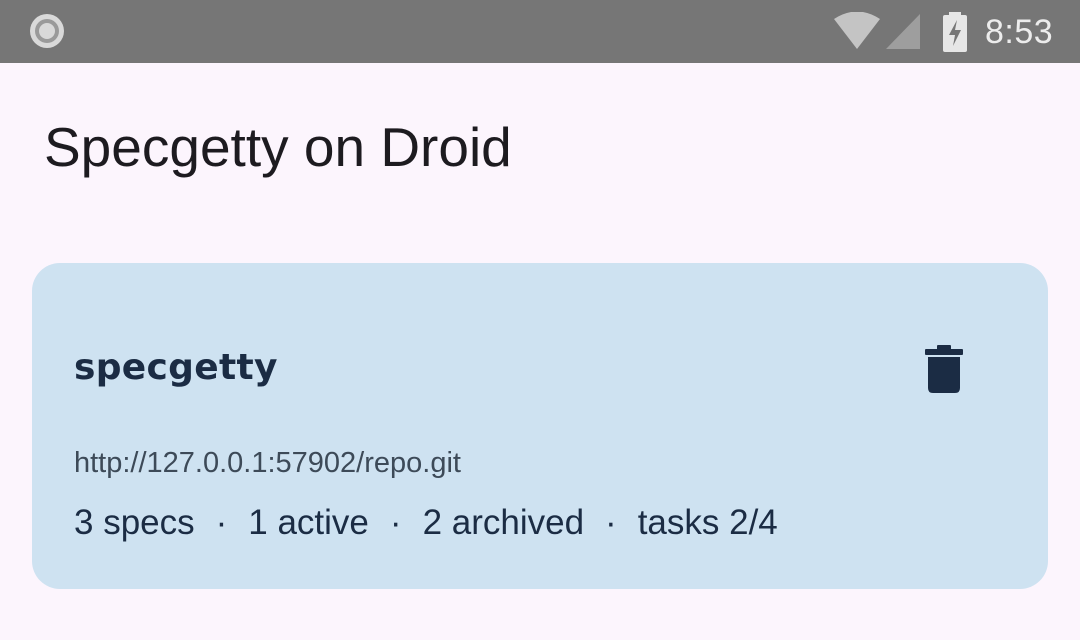 The width and height of the screenshot is (1080, 640). I want to click on stat-active: 1 active, so click(308, 522).